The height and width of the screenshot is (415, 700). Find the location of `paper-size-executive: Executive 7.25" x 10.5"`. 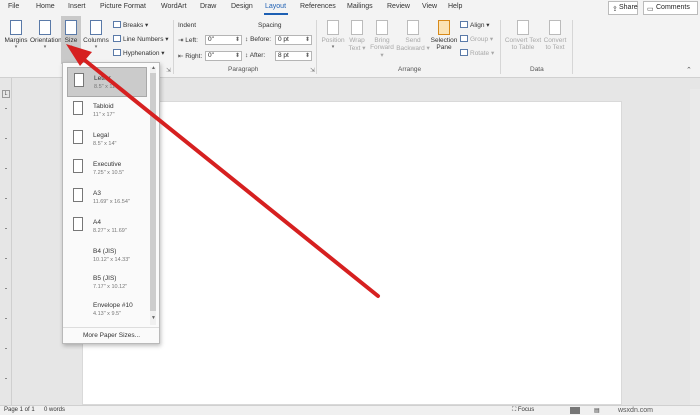

paper-size-executive: Executive 7.25" x 10.5" is located at coordinates (107, 169).